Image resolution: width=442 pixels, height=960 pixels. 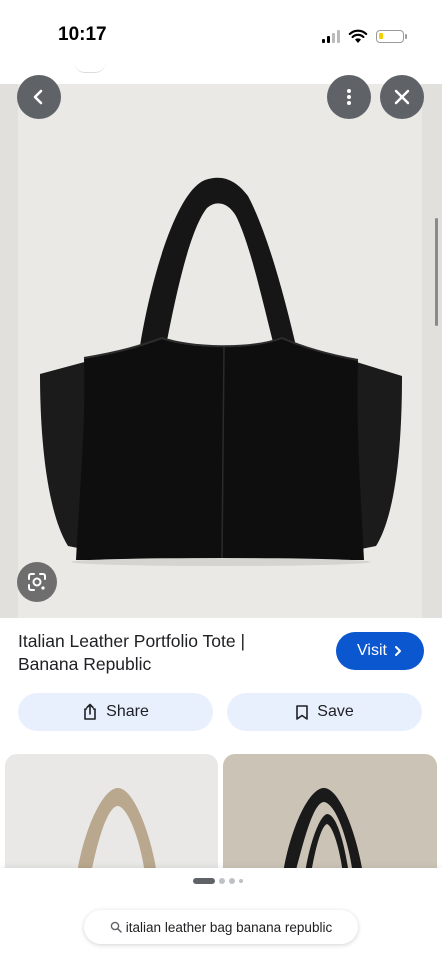 What do you see at coordinates (221, 35) in the screenshot?
I see `status-bar: 10:17` at bounding box center [221, 35].